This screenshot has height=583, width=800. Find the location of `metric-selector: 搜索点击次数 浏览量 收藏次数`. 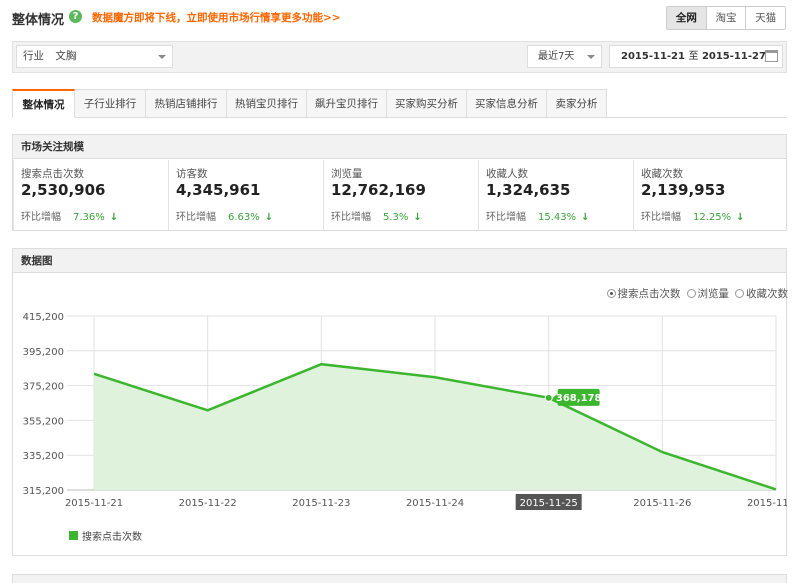

metric-selector: 搜索点击次数 浏览量 收藏次数 is located at coordinates (697, 293).